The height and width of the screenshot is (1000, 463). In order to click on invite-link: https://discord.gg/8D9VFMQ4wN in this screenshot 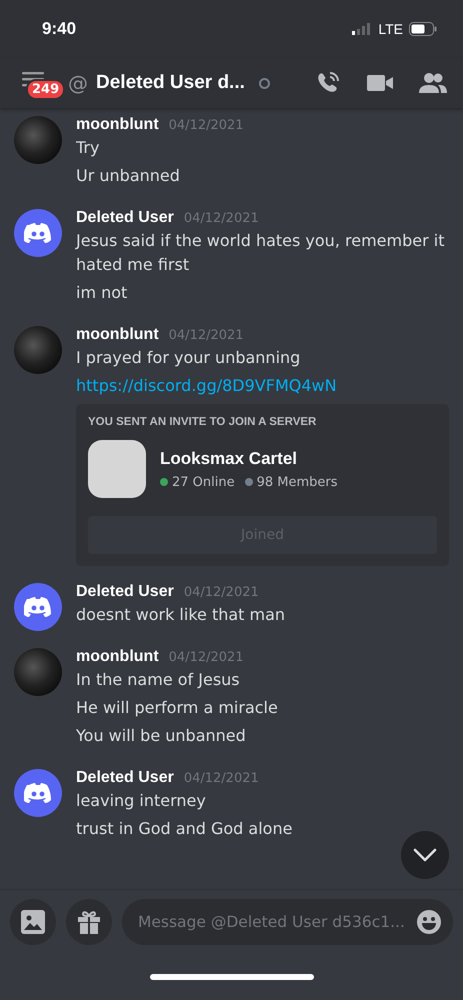, I will do `click(262, 386)`.